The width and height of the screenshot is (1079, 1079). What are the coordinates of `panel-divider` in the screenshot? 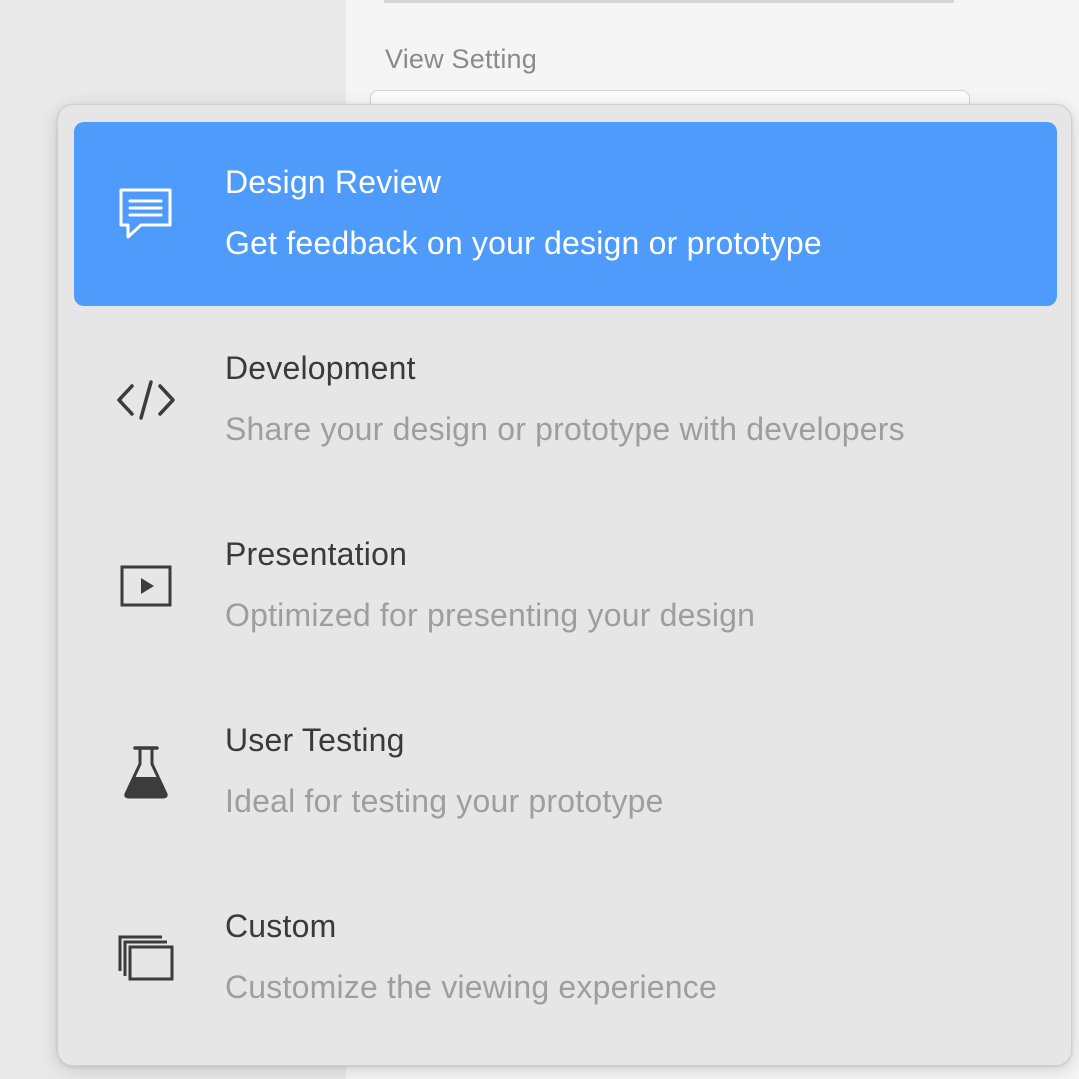 It's located at (669, 1).